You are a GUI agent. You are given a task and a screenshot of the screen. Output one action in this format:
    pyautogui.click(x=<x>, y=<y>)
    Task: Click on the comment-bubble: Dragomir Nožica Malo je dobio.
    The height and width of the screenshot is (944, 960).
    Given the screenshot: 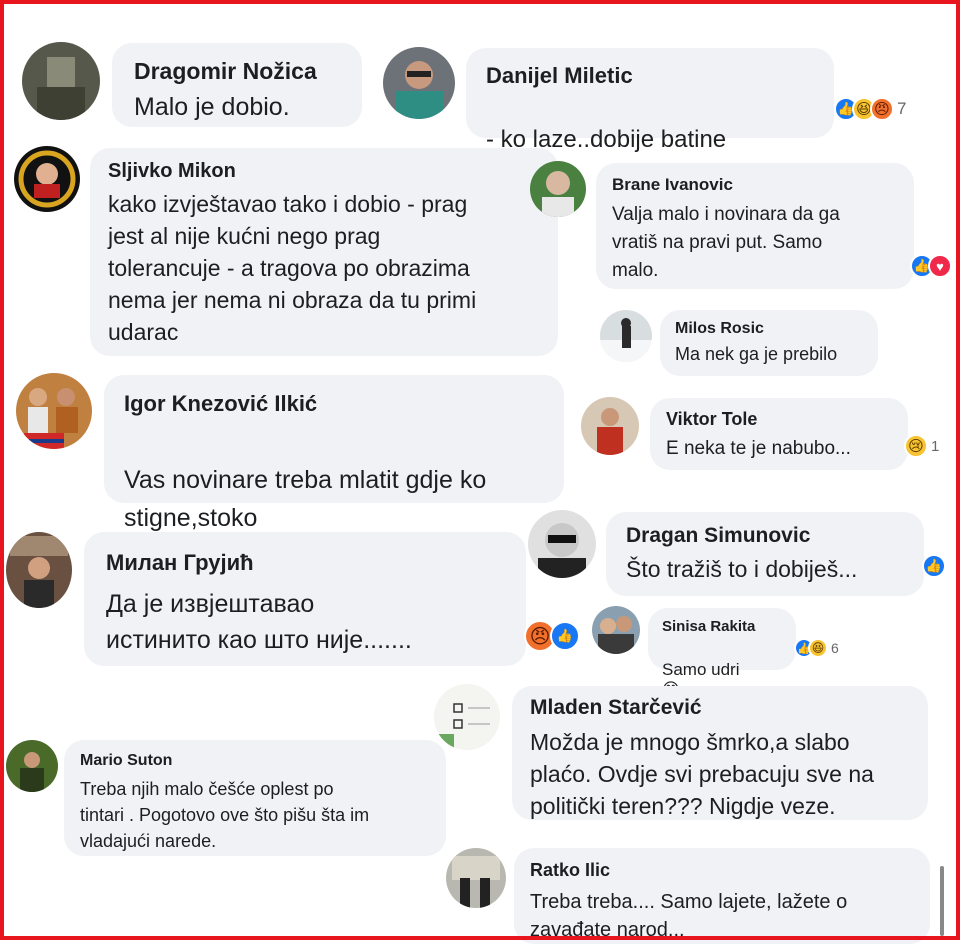 What is the action you would take?
    pyautogui.click(x=237, y=85)
    